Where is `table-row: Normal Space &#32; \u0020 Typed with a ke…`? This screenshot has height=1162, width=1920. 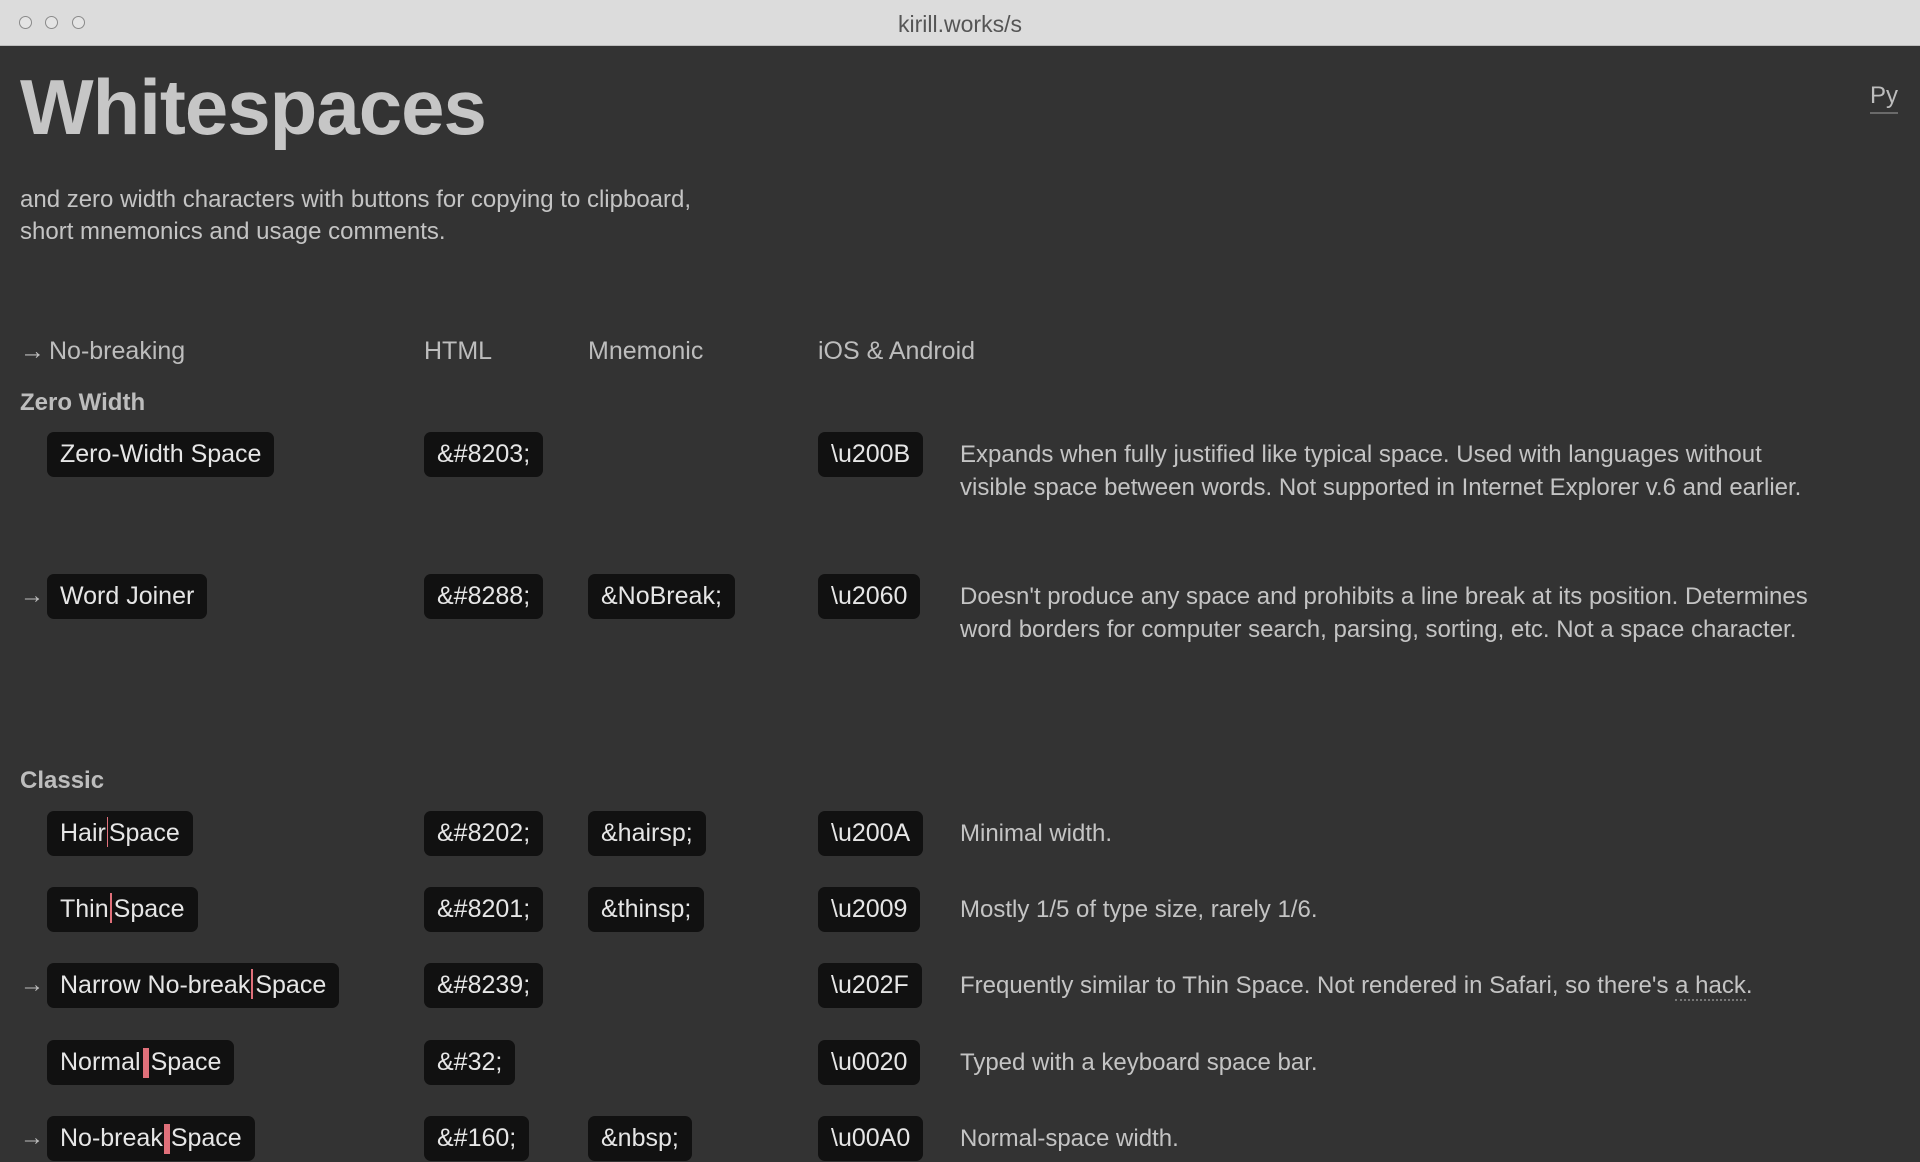
table-row: Normal Space &#32; \u0020 Typed with a ke… is located at coordinates (960, 1063).